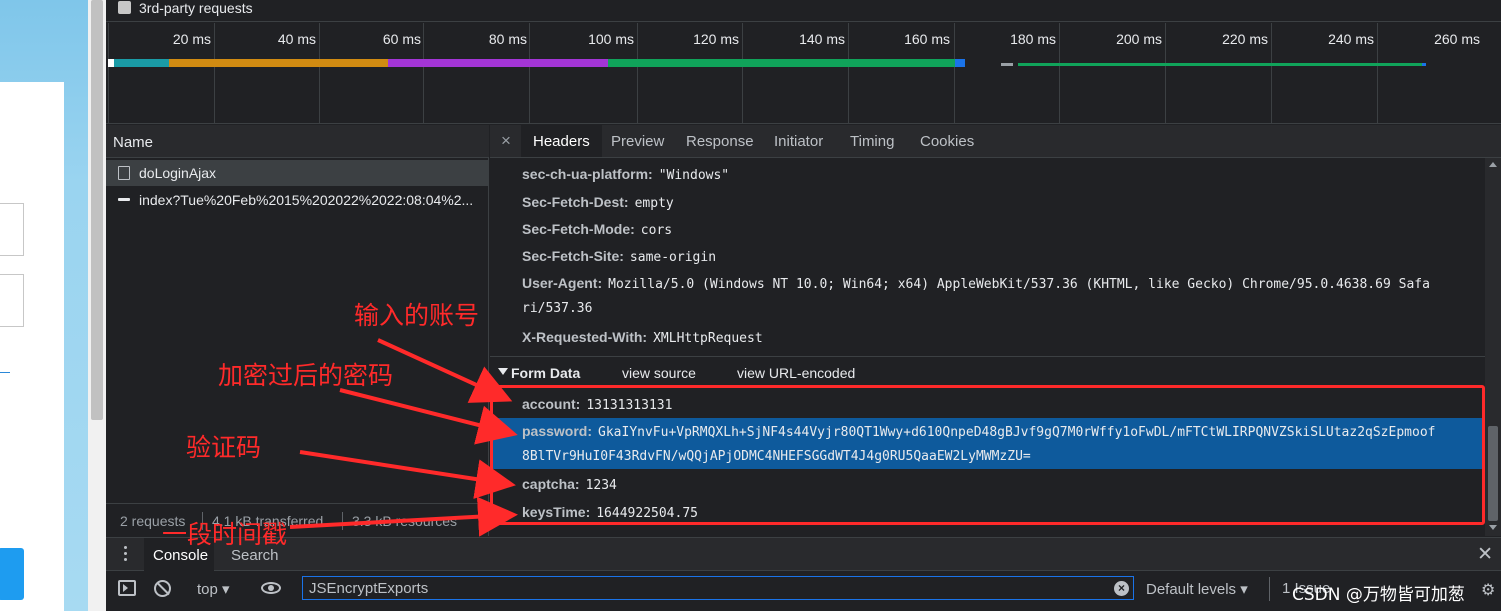  I want to click on login-button, so click(12, 574).